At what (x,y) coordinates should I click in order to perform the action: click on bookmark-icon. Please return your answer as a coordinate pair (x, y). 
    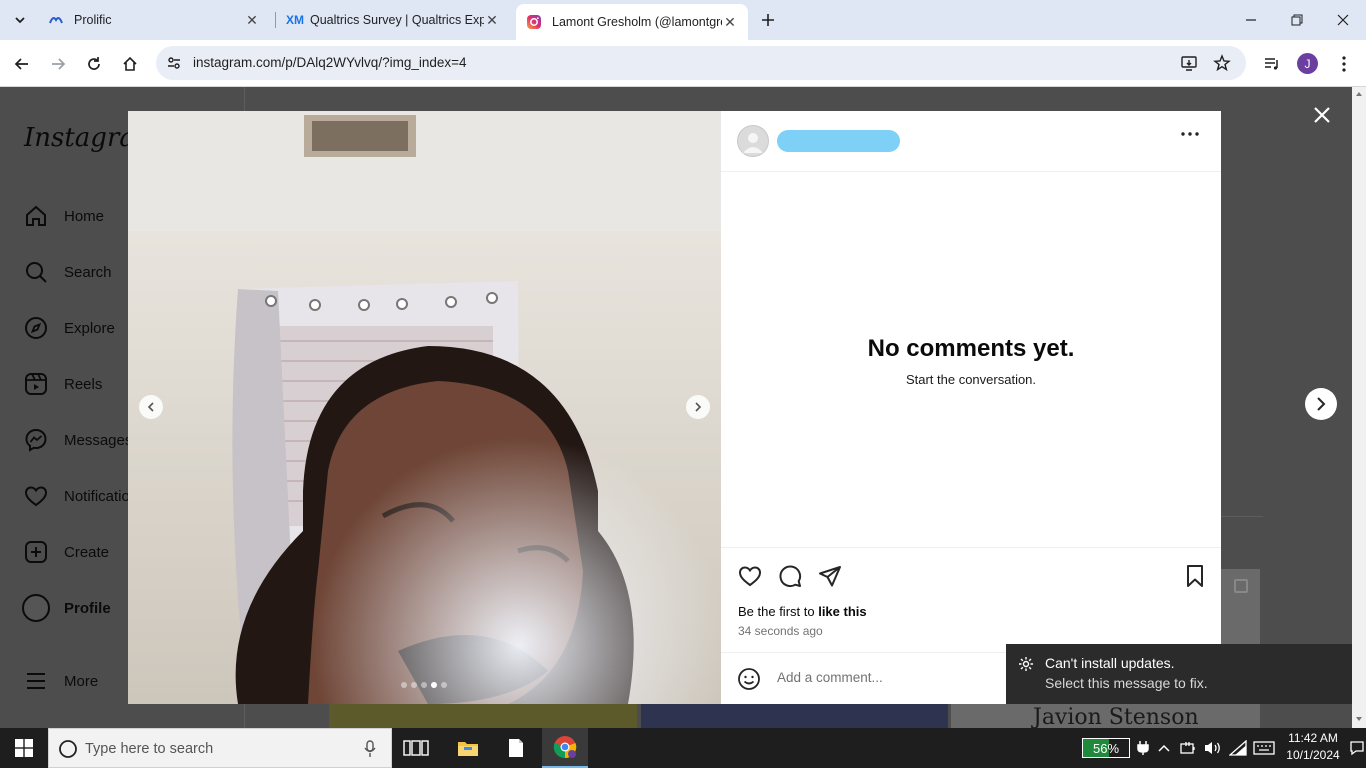
    Looking at the image, I should click on (1195, 576).